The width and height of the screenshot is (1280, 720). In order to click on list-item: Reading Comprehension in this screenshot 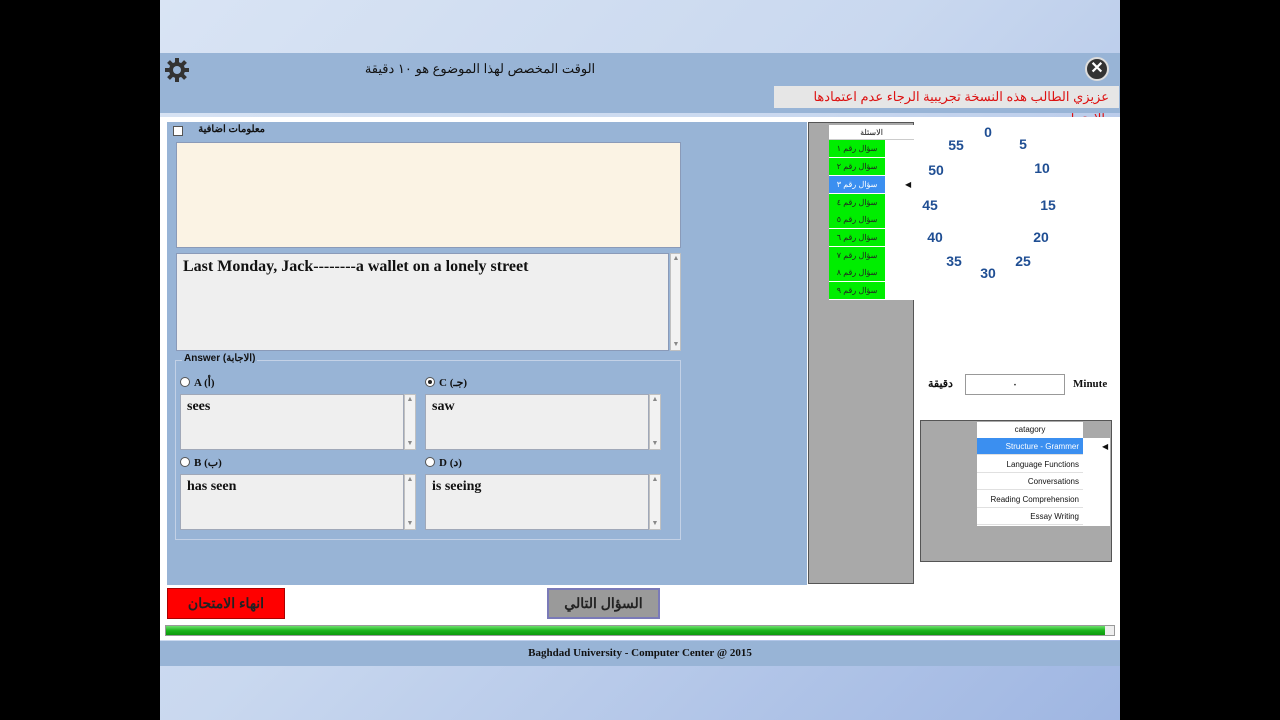, I will do `click(1043, 500)`.